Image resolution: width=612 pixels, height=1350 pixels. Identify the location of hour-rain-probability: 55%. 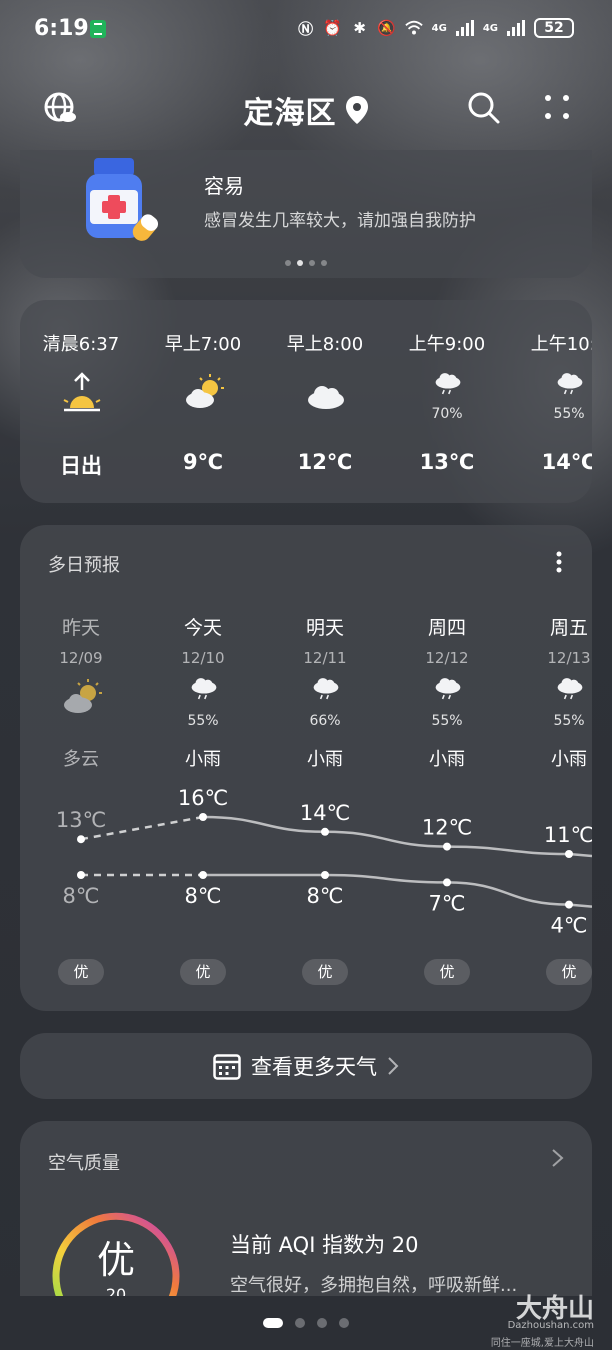
(569, 414).